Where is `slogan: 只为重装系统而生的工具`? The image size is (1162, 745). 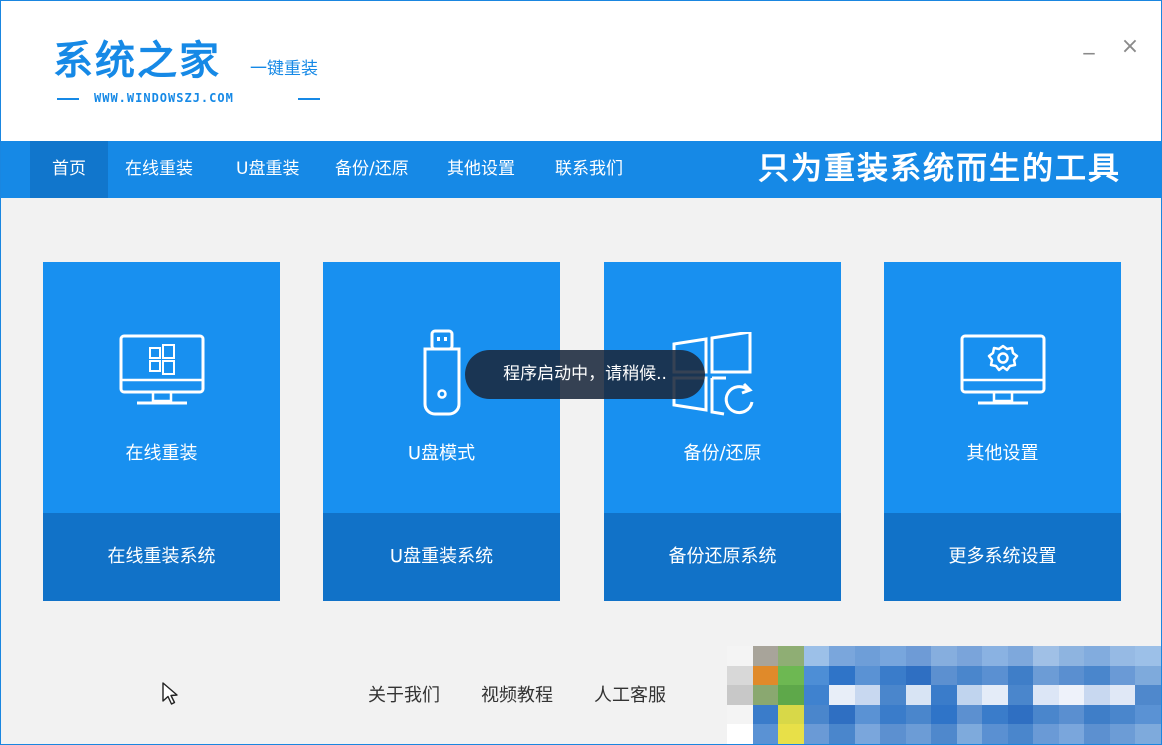
slogan: 只为重装系统而生的工具 is located at coordinates (939, 169).